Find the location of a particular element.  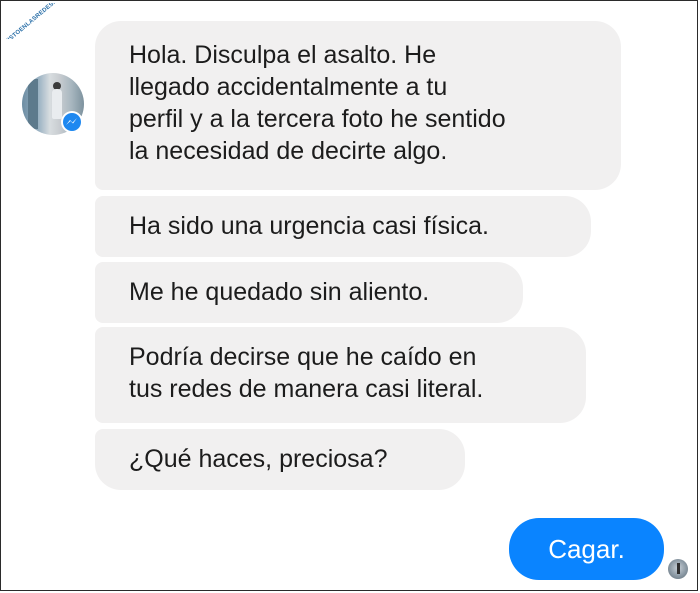

message-text-line: ¿Qué haces, preciosa? is located at coordinates (258, 459).